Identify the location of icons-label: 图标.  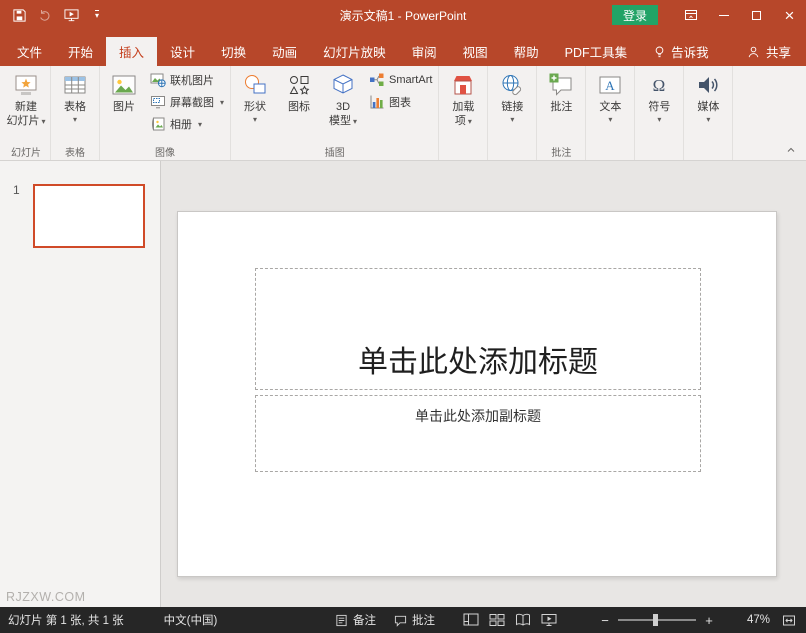
(299, 107).